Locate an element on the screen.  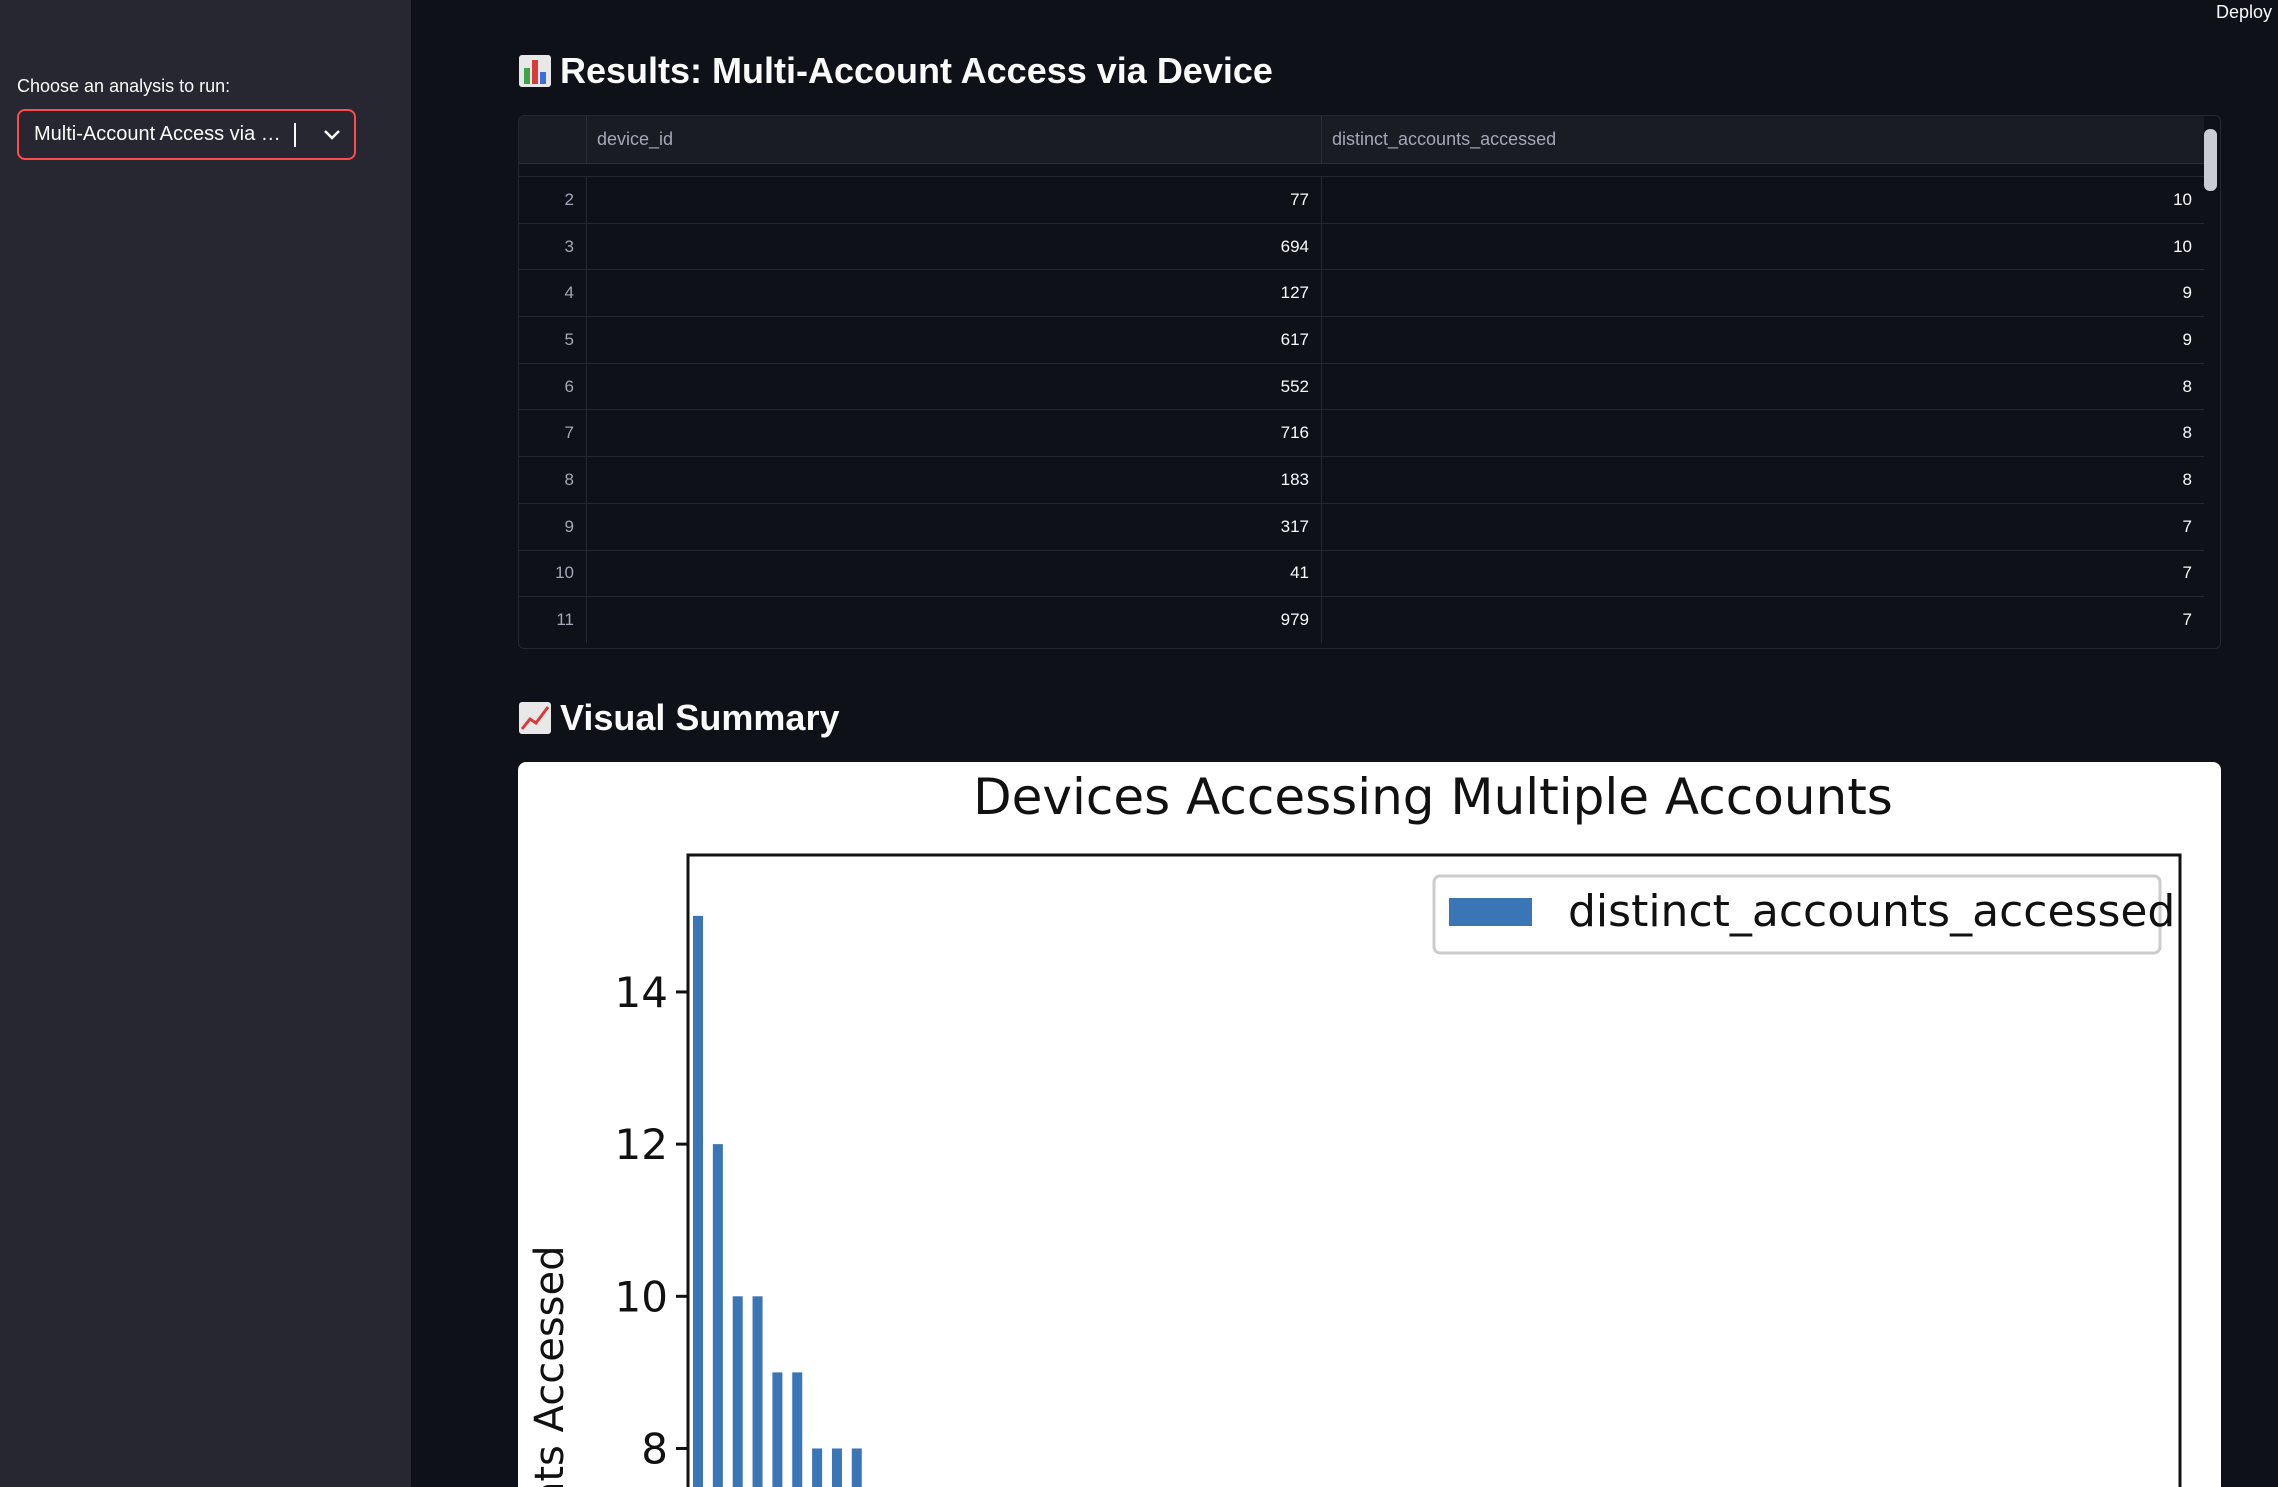
row-index: 5 is located at coordinates (553, 340).